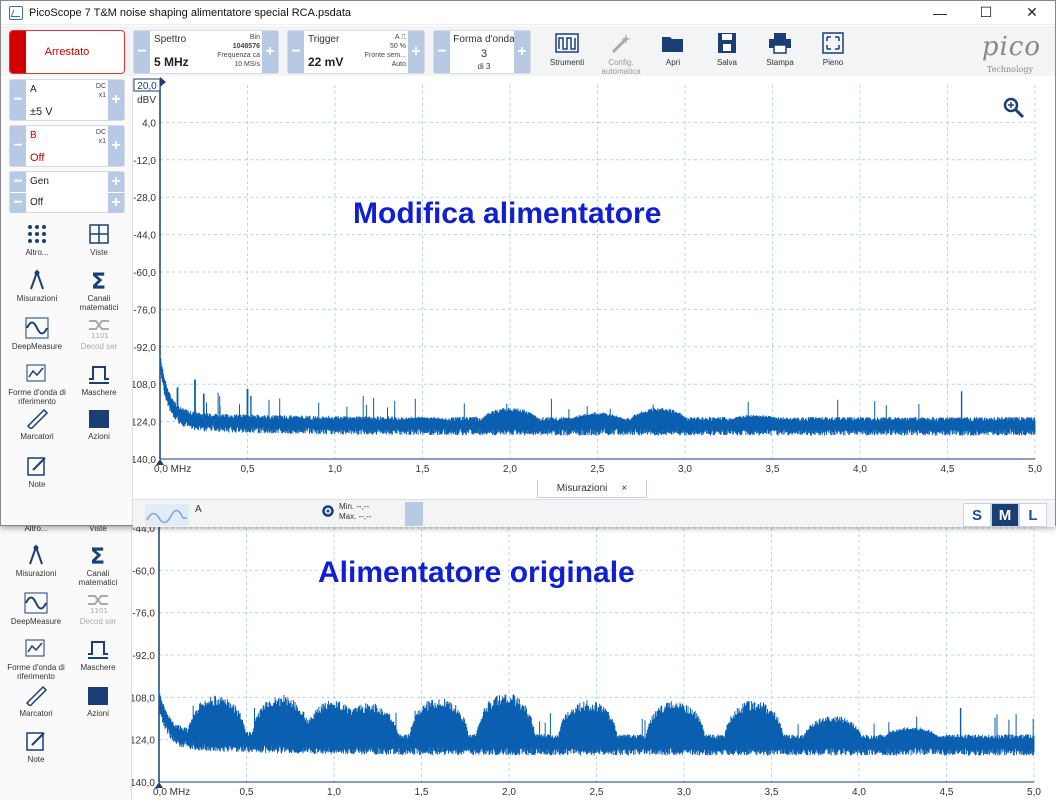 The height and width of the screenshot is (800, 1056). Describe the element at coordinates (37, 158) in the screenshot. I see `channel-b-range: Off` at that location.